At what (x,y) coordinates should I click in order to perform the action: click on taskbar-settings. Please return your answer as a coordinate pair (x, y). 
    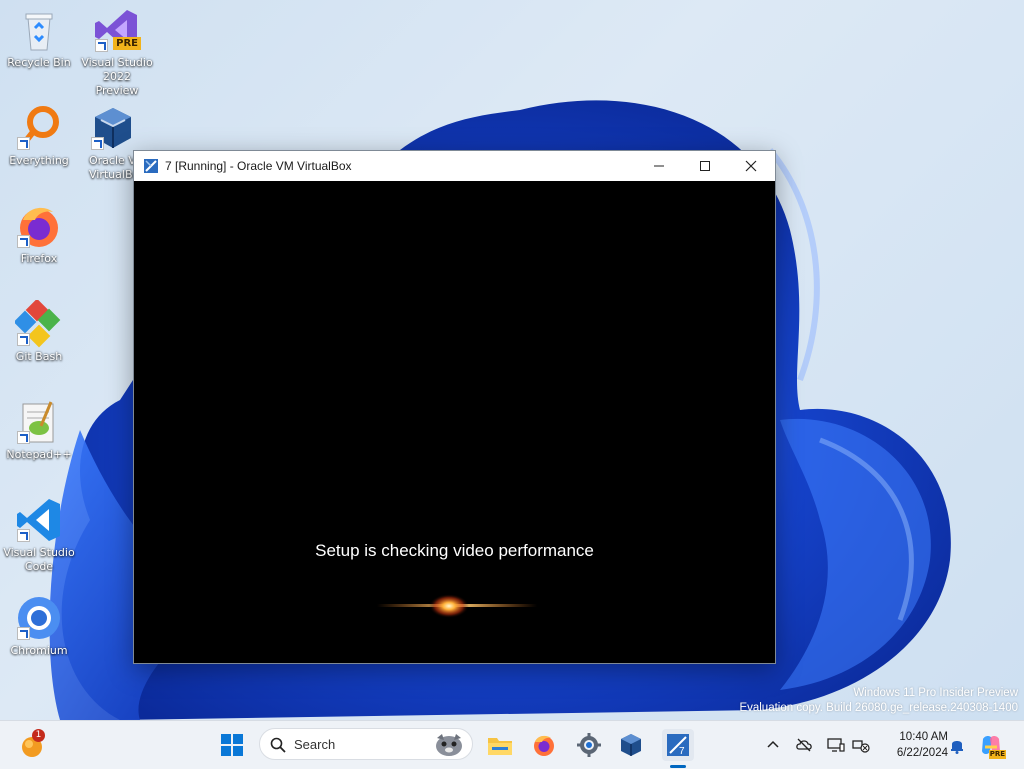
    Looking at the image, I should click on (589, 745).